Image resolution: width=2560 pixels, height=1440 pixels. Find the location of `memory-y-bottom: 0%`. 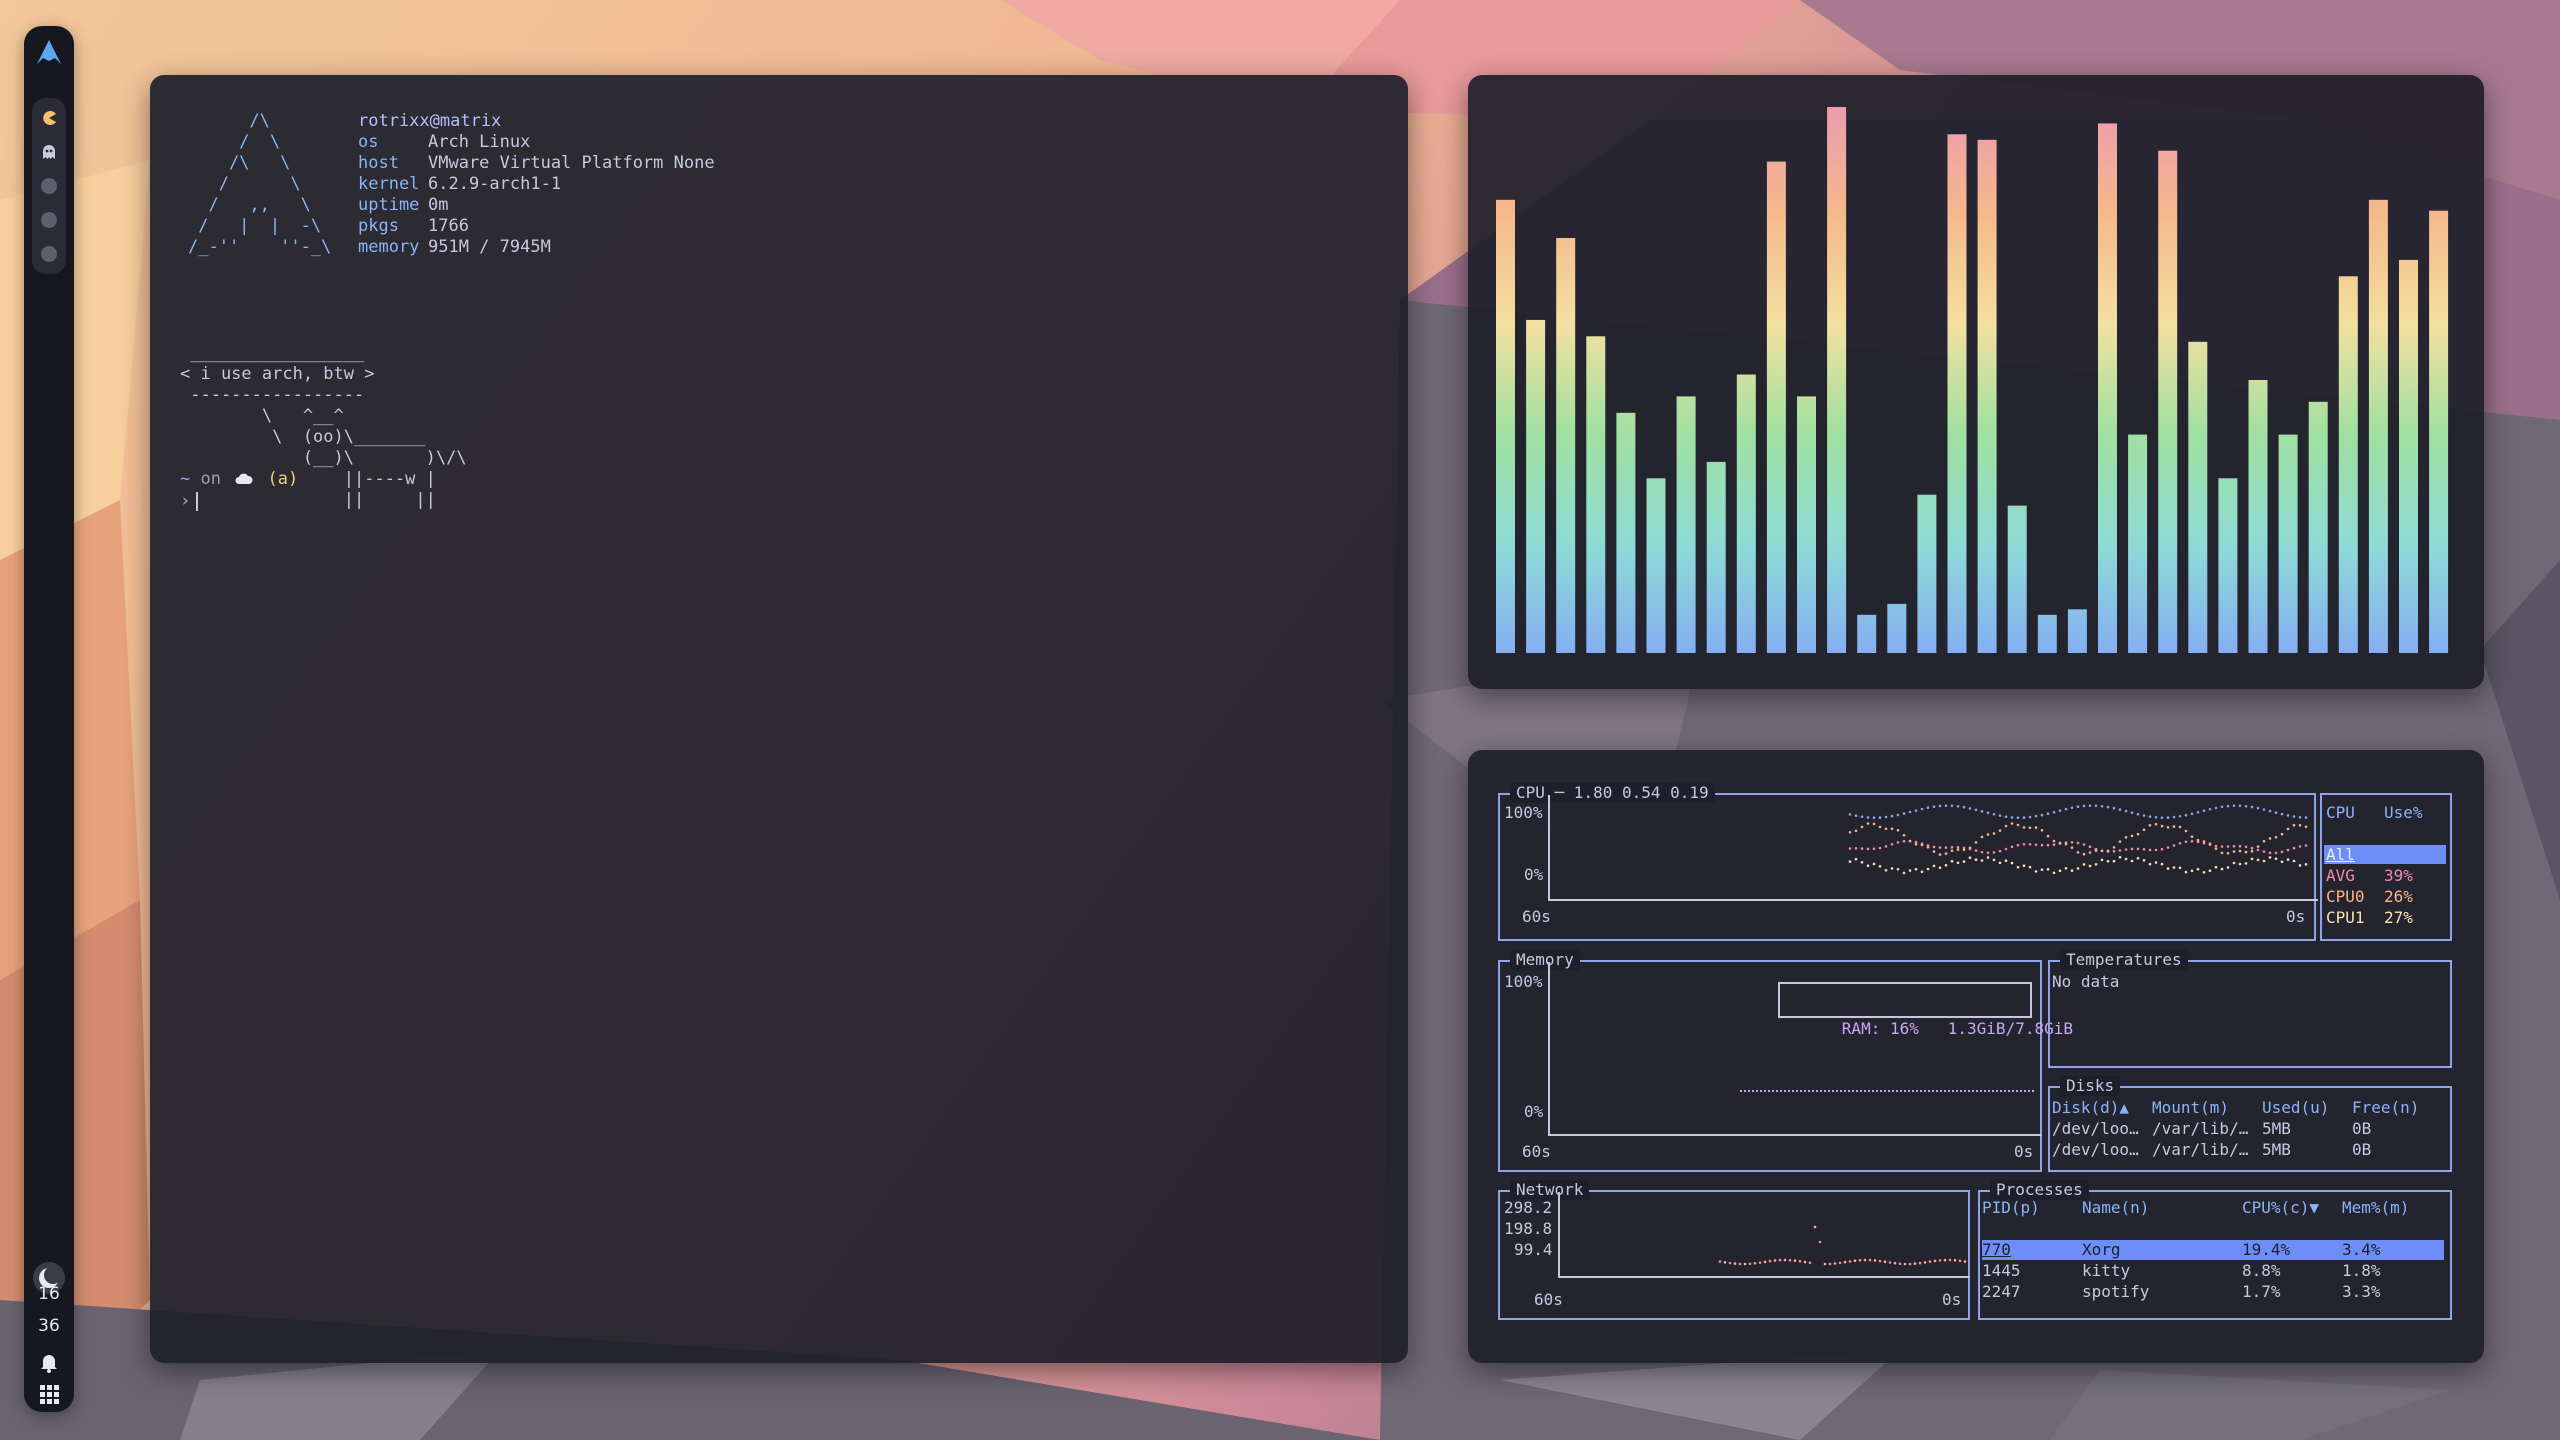

memory-y-bottom: 0% is located at coordinates (1534, 1111).